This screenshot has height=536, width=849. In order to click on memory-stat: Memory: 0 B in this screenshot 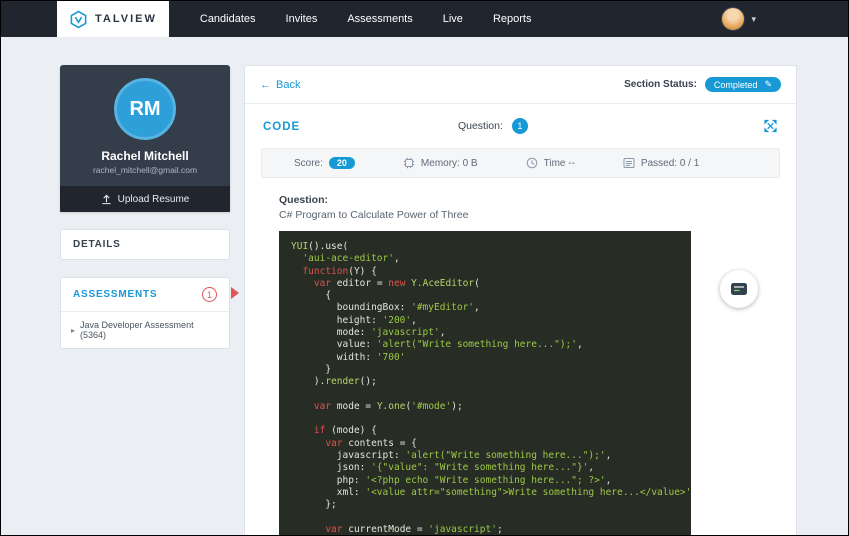, I will do `click(440, 163)`.